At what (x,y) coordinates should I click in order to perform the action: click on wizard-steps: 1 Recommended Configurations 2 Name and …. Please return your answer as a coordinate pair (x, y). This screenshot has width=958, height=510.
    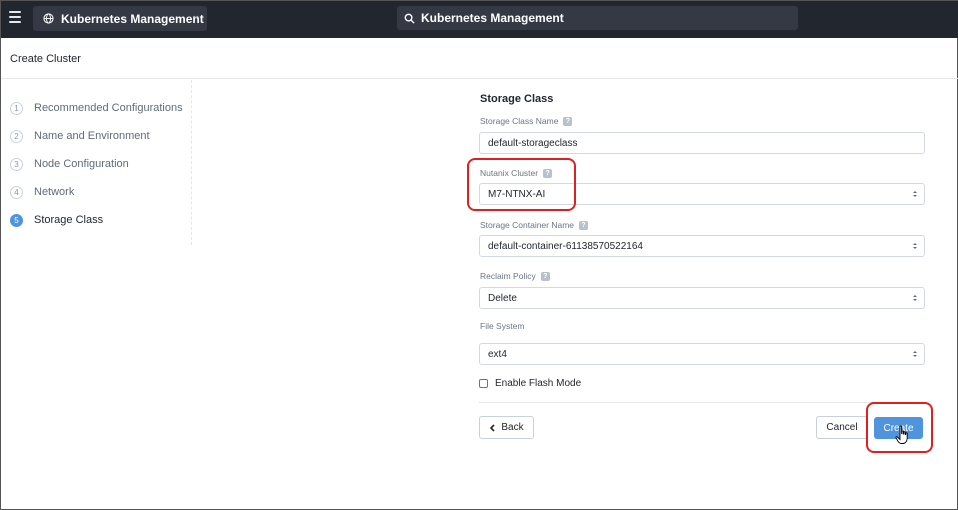
    Looking at the image, I should click on (96, 162).